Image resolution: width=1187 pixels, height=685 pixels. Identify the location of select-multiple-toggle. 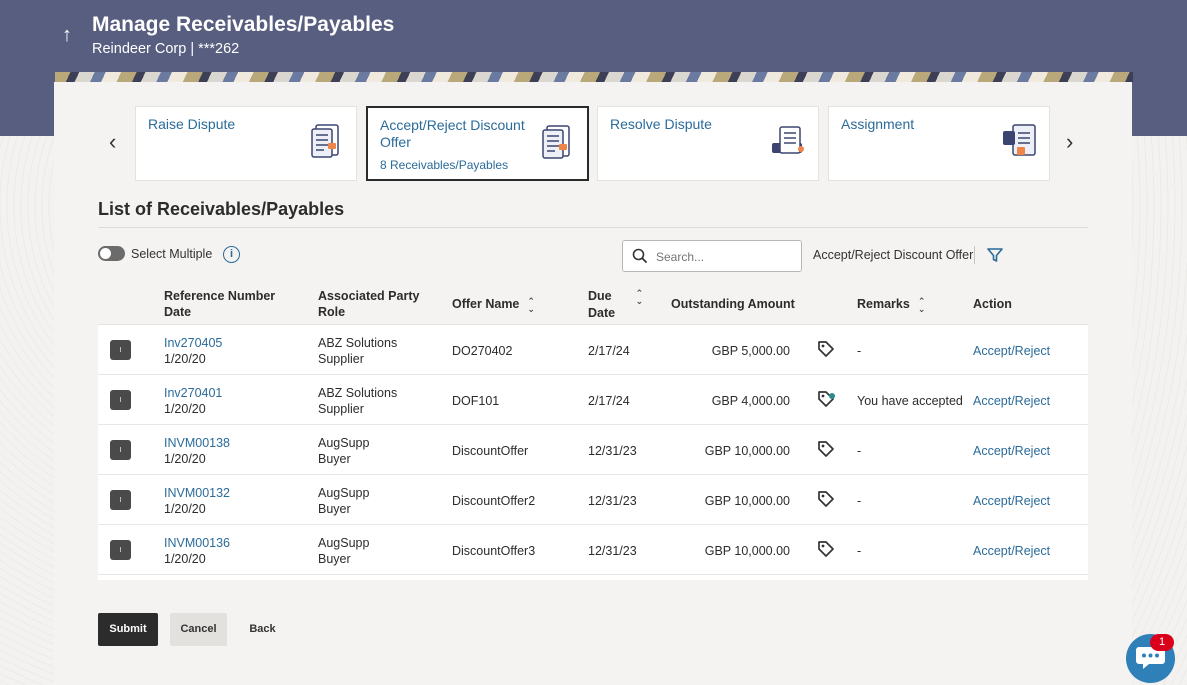
(111, 253).